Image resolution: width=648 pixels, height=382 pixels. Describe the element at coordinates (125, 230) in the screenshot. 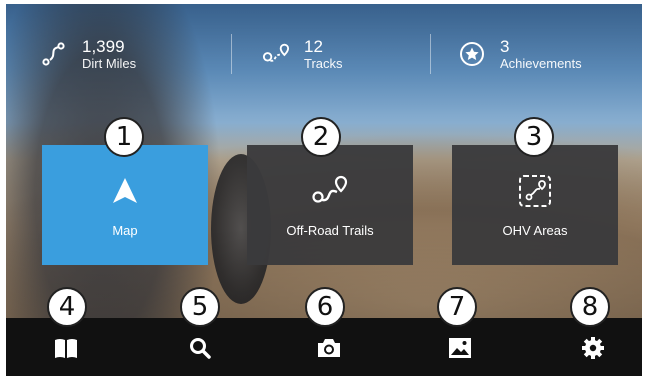

I see `tile-label: Map` at that location.